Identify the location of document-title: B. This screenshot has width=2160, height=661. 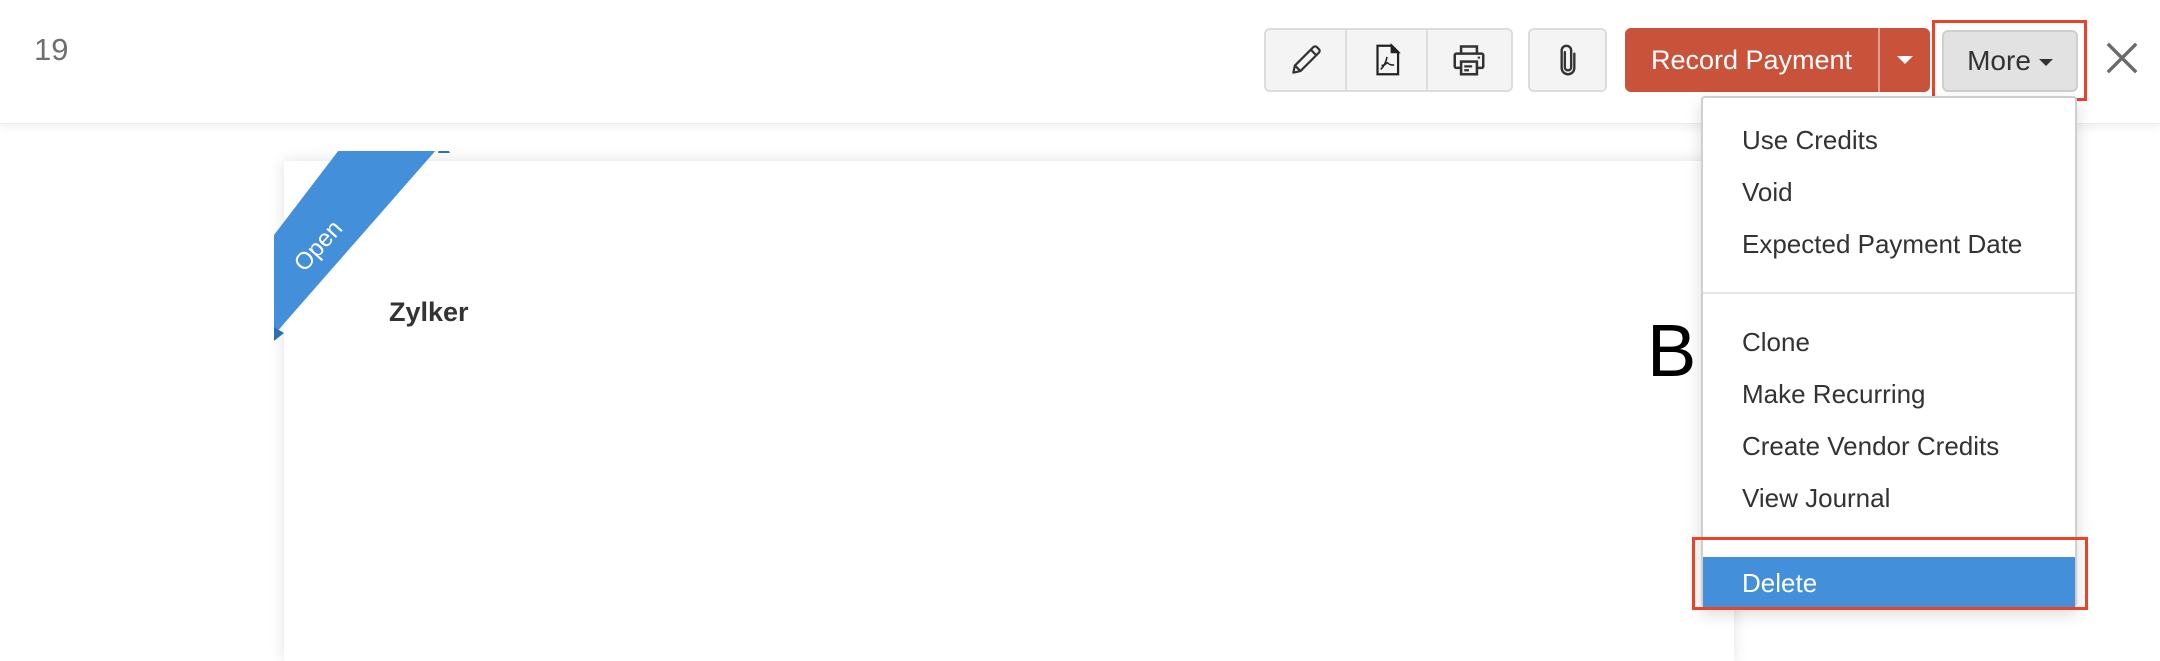
(1672, 350).